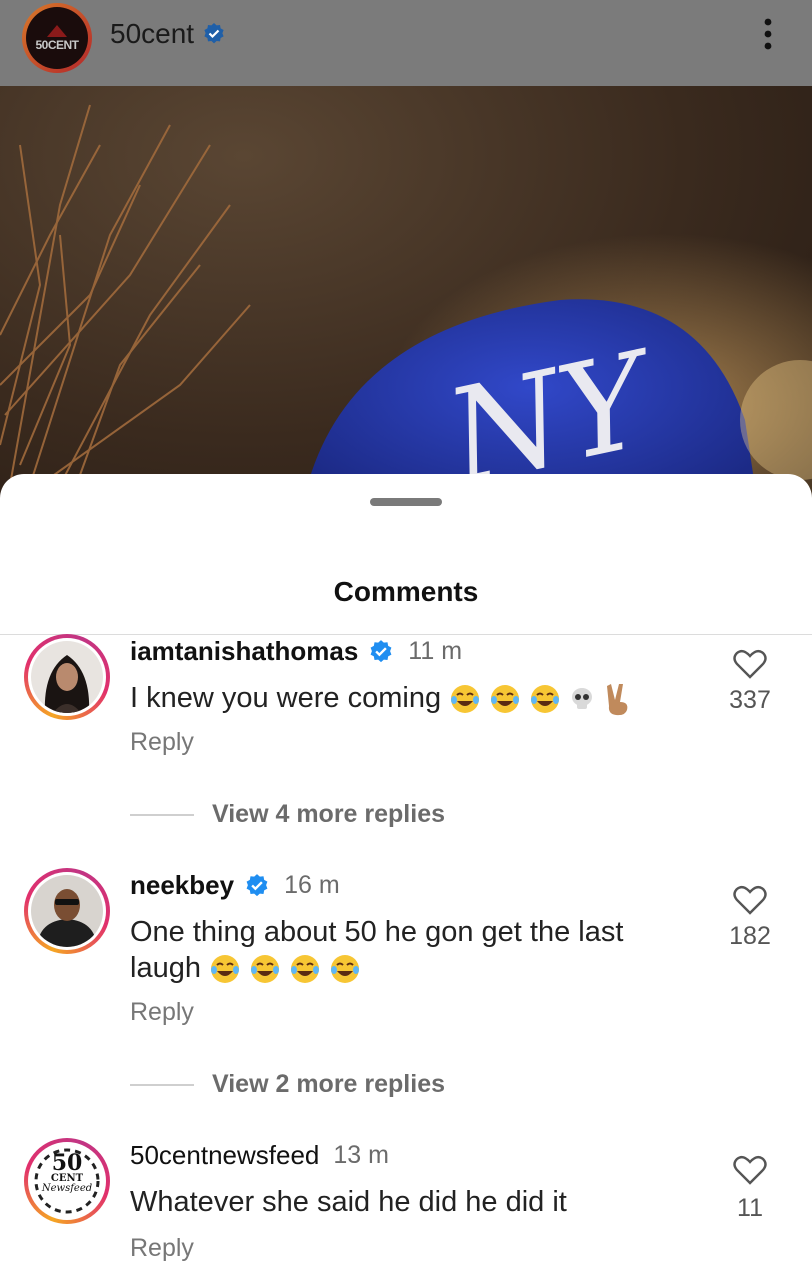 The width and height of the screenshot is (812, 1280). What do you see at coordinates (165, 968) in the screenshot?
I see `comment-text-line2: laugh` at bounding box center [165, 968].